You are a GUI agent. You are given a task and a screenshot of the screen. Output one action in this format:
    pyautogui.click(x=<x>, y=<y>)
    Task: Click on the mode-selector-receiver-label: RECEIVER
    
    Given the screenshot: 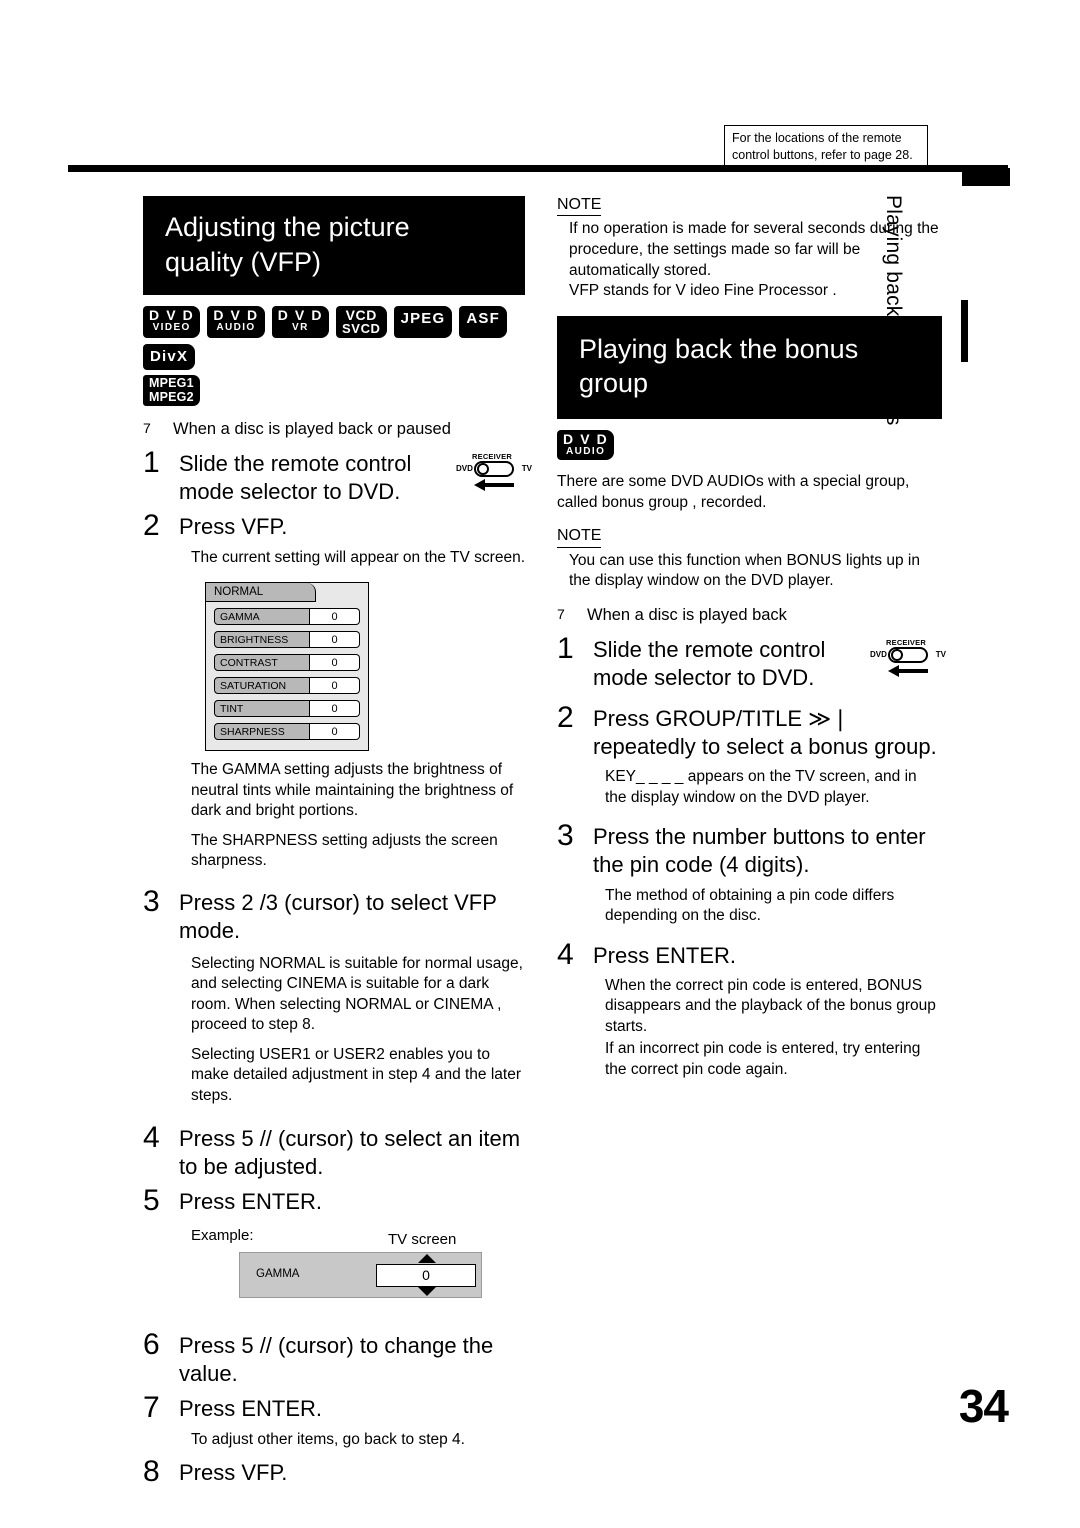 What is the action you would take?
    pyautogui.click(x=906, y=642)
    